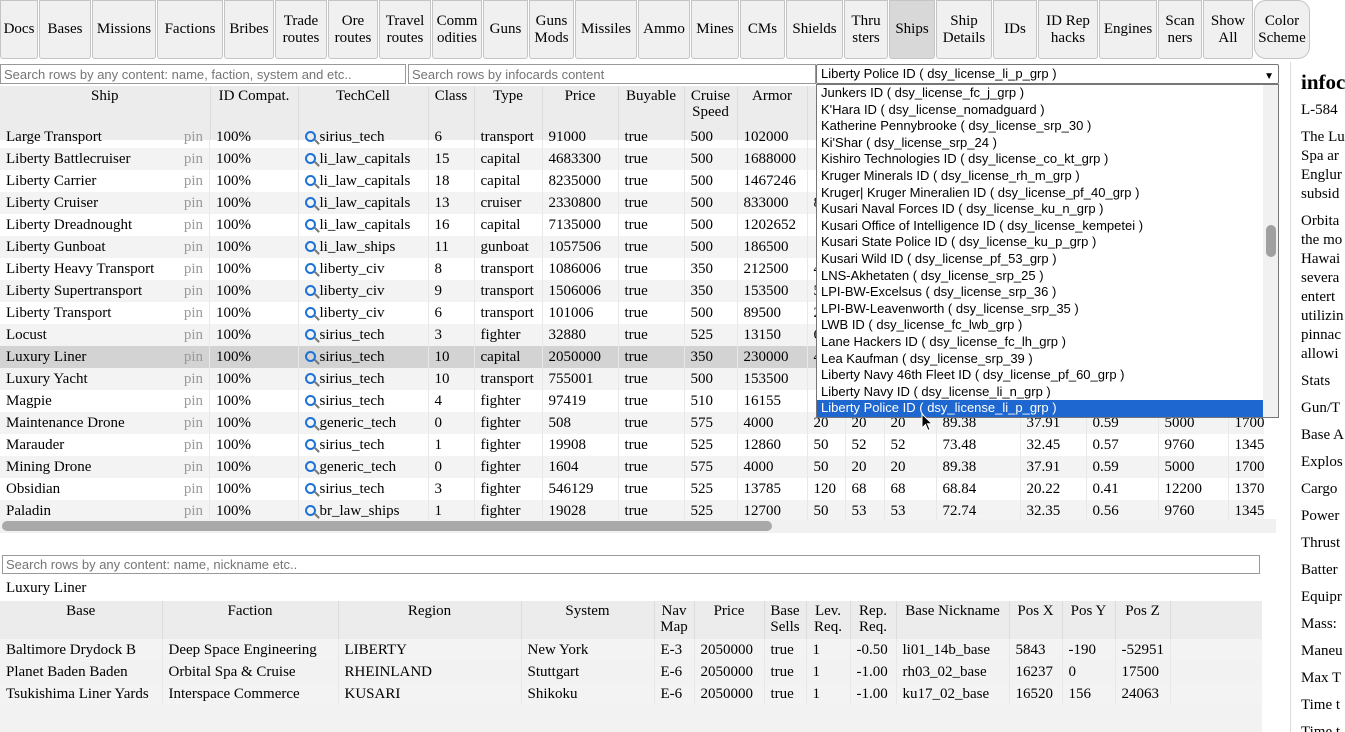 The image size is (1345, 732). What do you see at coordinates (762, 29) in the screenshot?
I see `nav-button-cms: CMs` at bounding box center [762, 29].